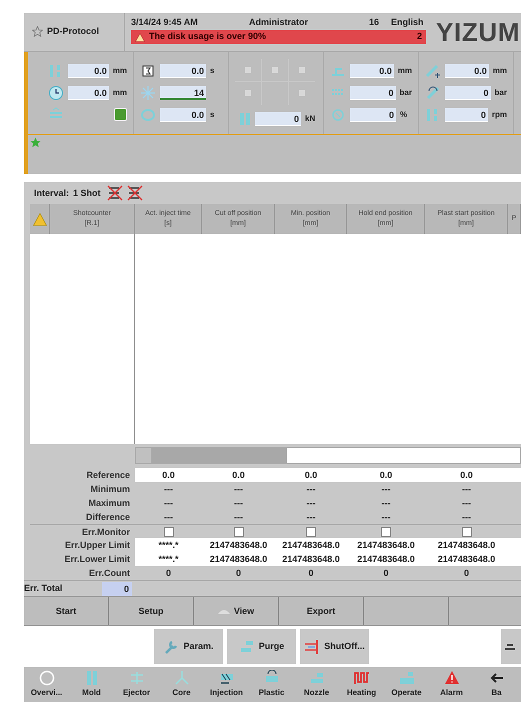 The height and width of the screenshot is (702, 521). I want to click on alarm-bar: The disk usage is over 90% 2, so click(278, 37).